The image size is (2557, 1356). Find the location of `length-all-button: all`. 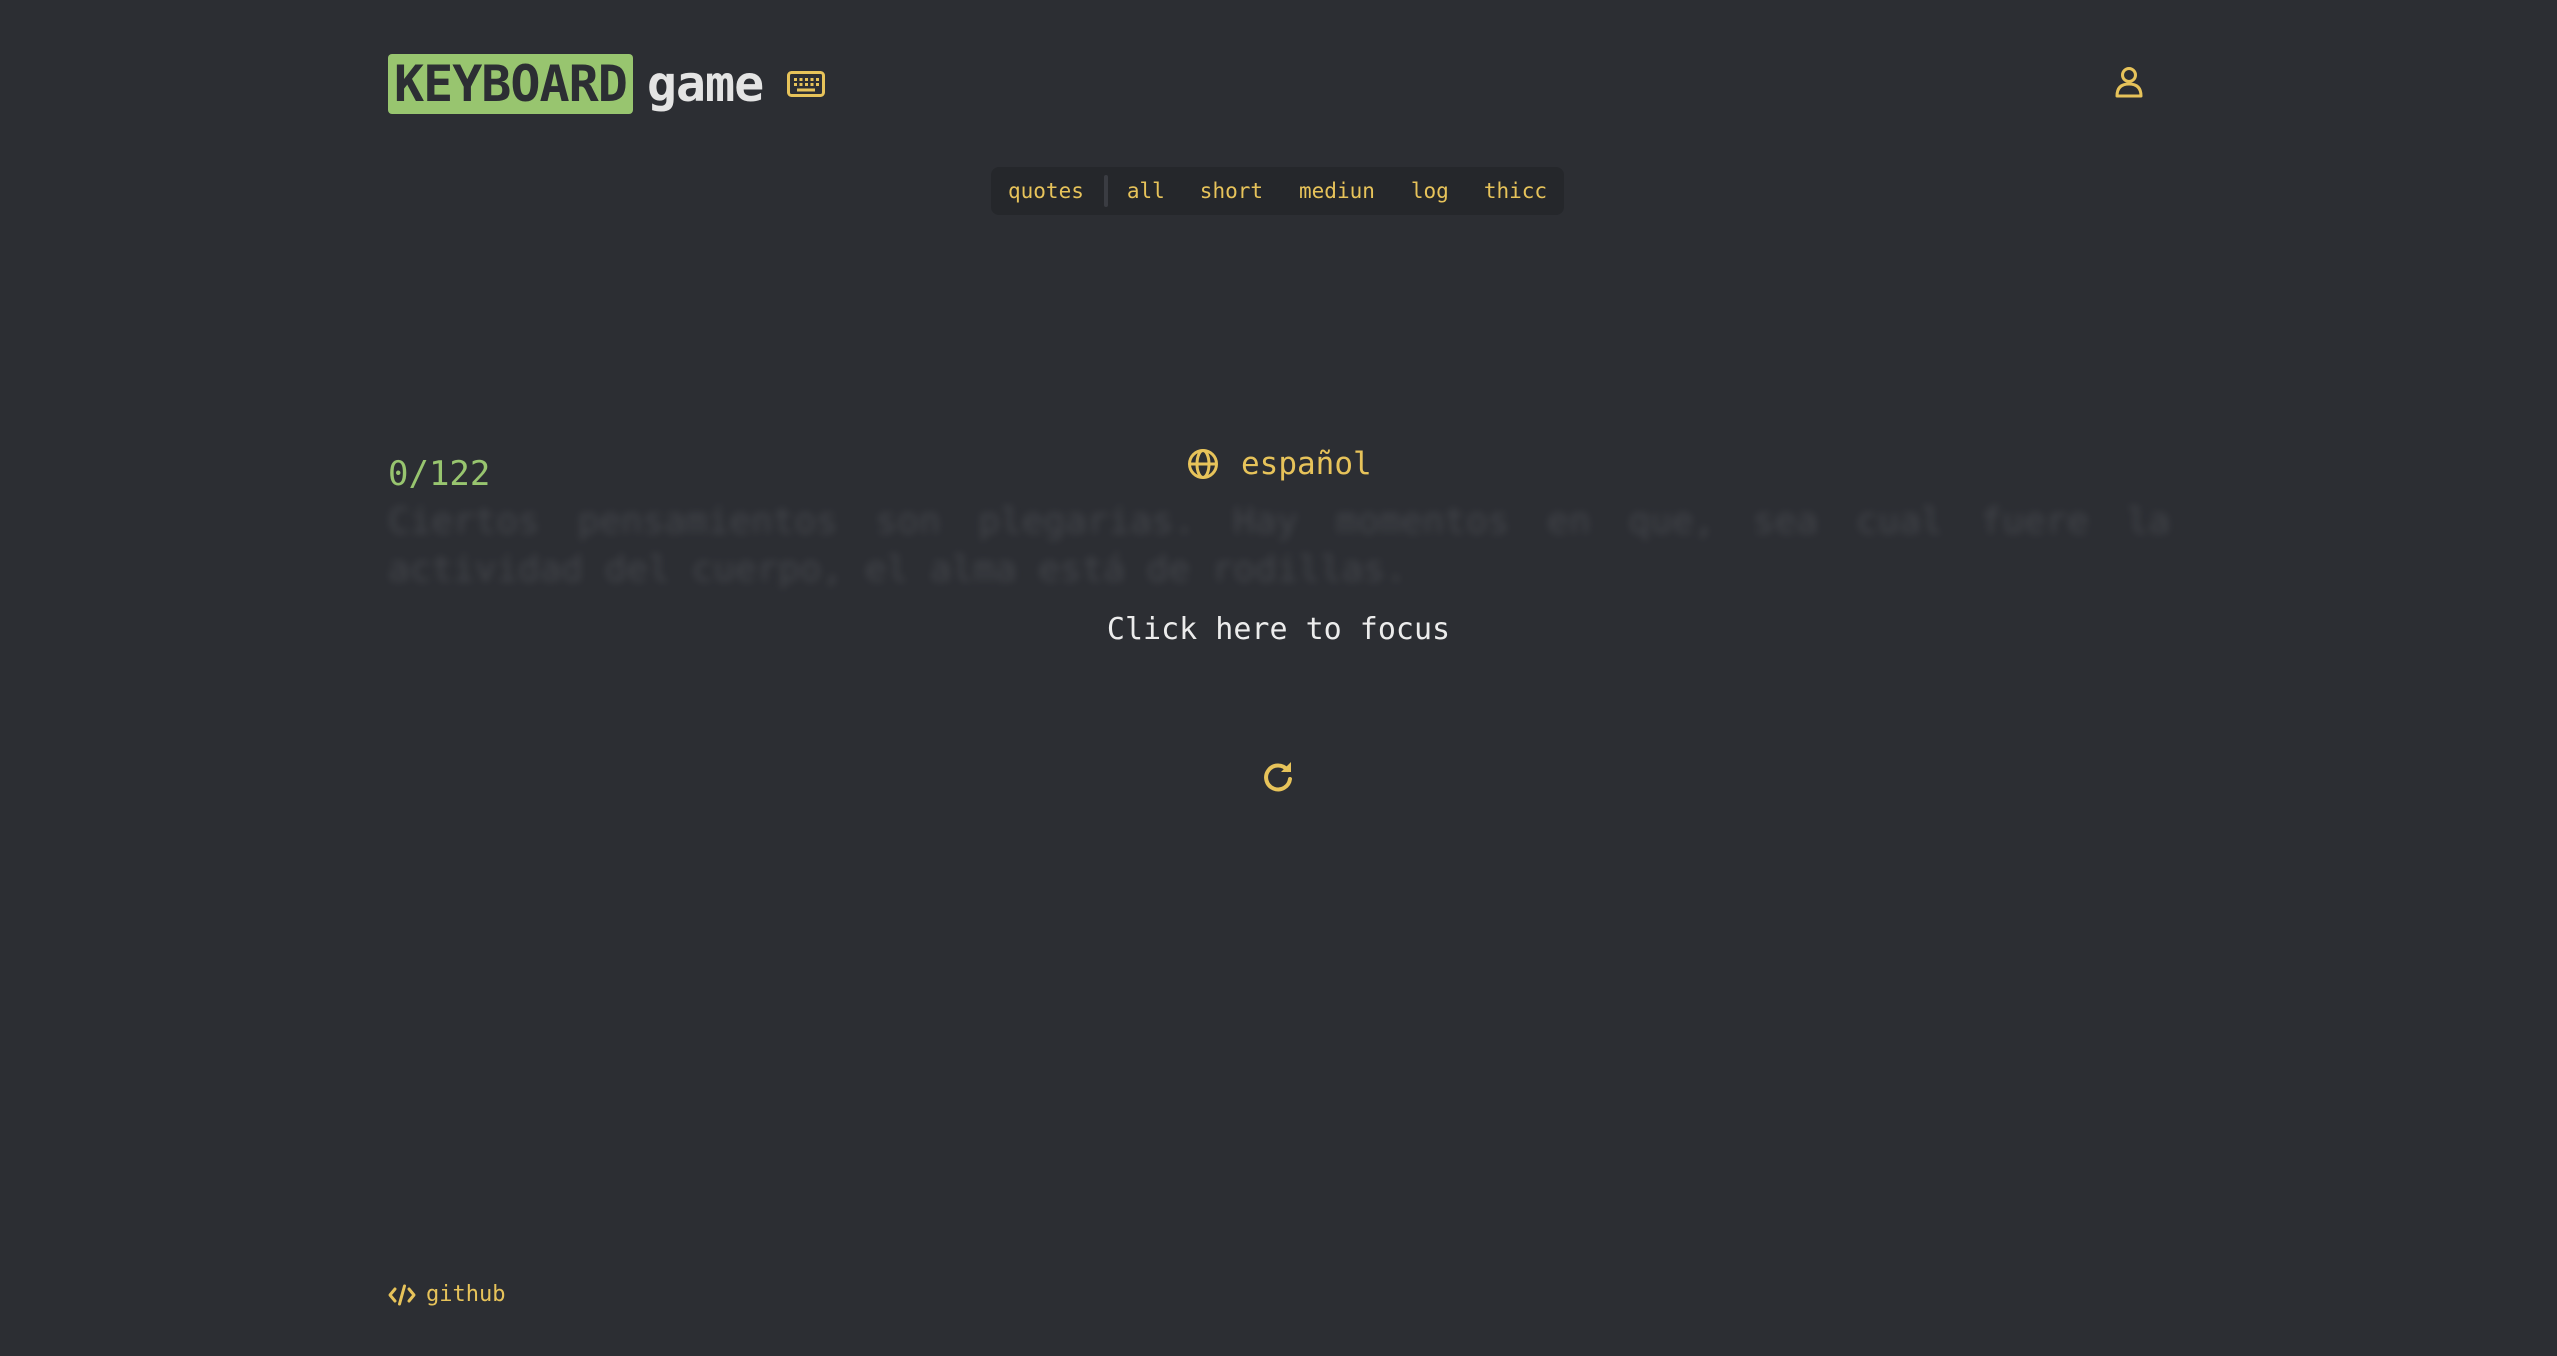

length-all-button: all is located at coordinates (1146, 191).